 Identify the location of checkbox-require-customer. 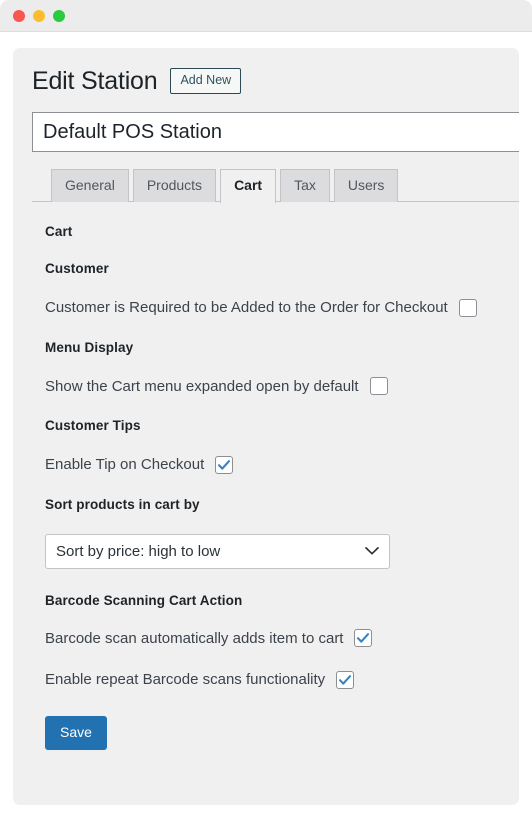
(467, 307).